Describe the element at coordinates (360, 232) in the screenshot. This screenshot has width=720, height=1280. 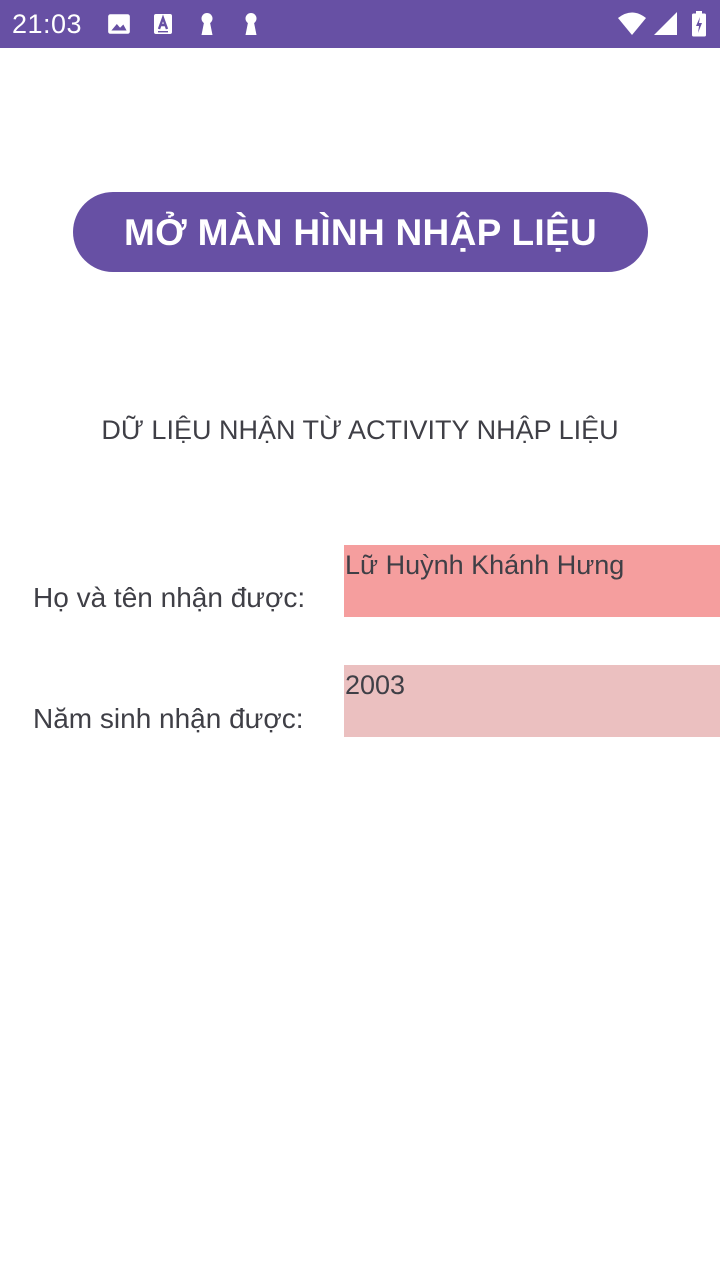
I see `open-input-screen-button: MỞ MÀN HÌNH NHẬP LIỆU` at that location.